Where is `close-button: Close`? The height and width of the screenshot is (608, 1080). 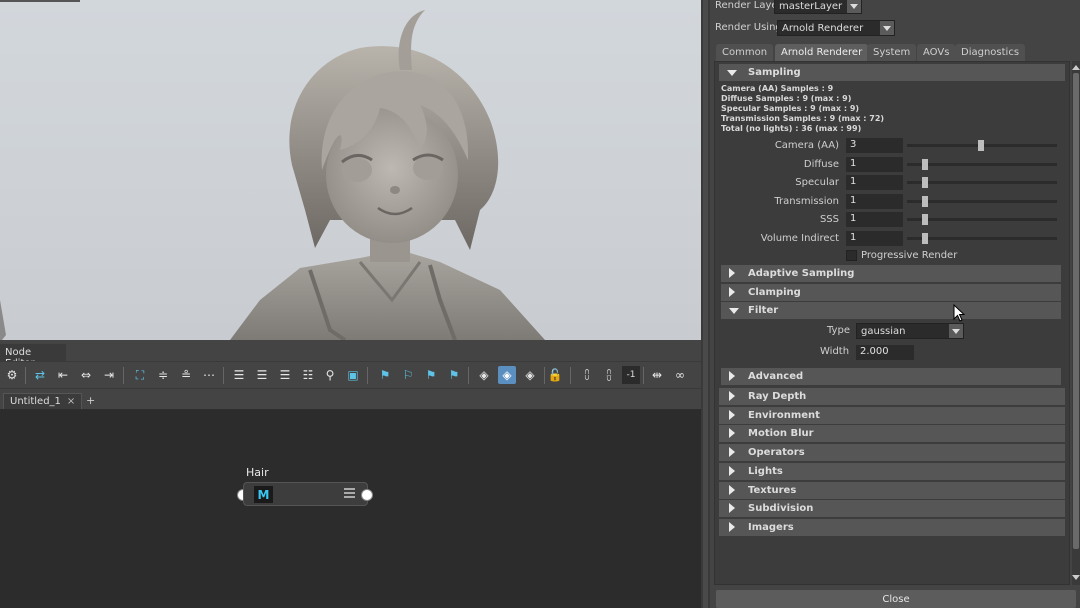
close-button: Close is located at coordinates (896, 599).